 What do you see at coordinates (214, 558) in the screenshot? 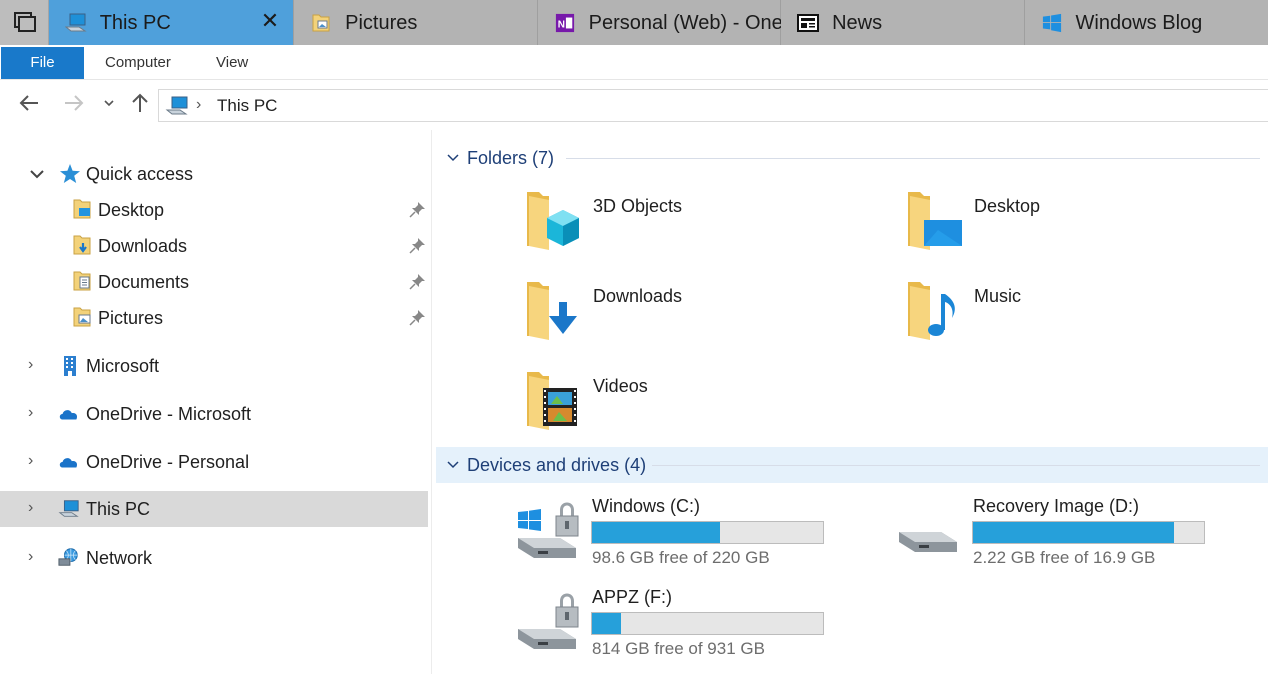
I see `nav-item-network: › Network` at bounding box center [214, 558].